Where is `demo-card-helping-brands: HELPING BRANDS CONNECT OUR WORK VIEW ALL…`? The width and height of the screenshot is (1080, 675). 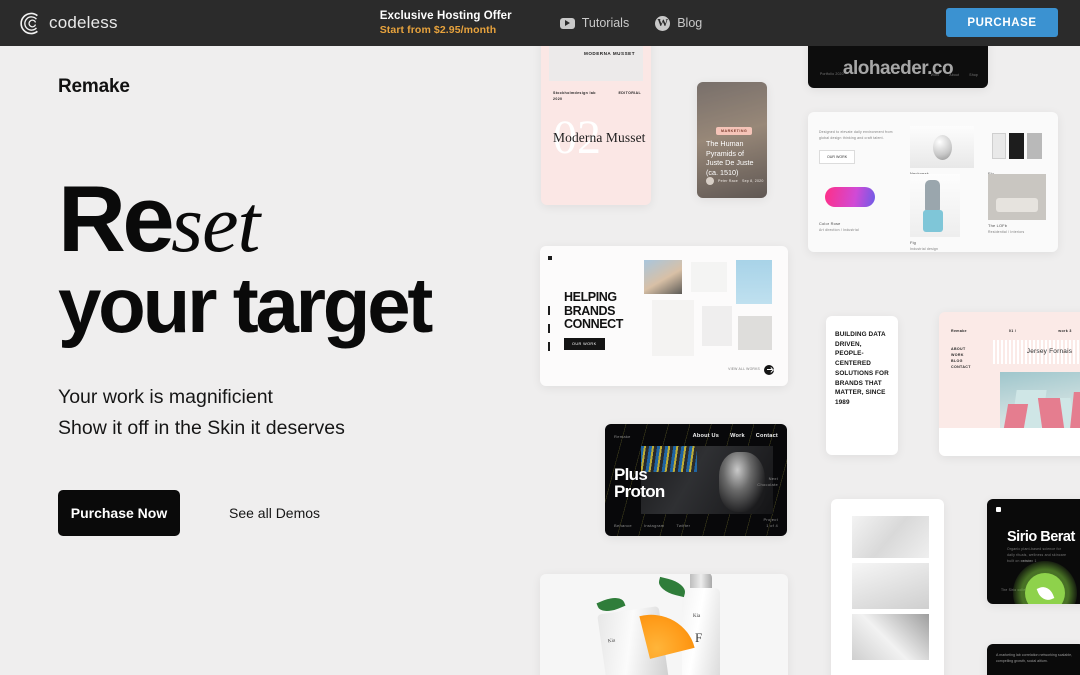
demo-card-helping-brands: HELPING BRANDS CONNECT OUR WORK VIEW ALL… is located at coordinates (664, 316).